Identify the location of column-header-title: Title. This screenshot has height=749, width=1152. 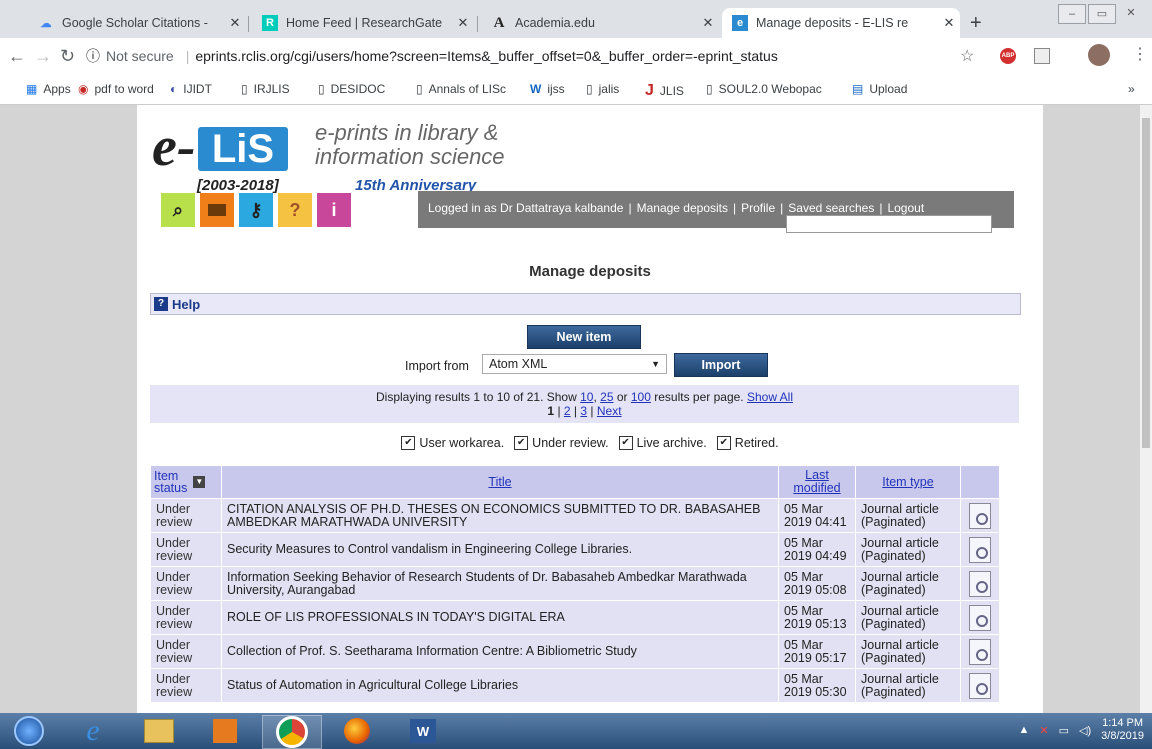
(500, 482).